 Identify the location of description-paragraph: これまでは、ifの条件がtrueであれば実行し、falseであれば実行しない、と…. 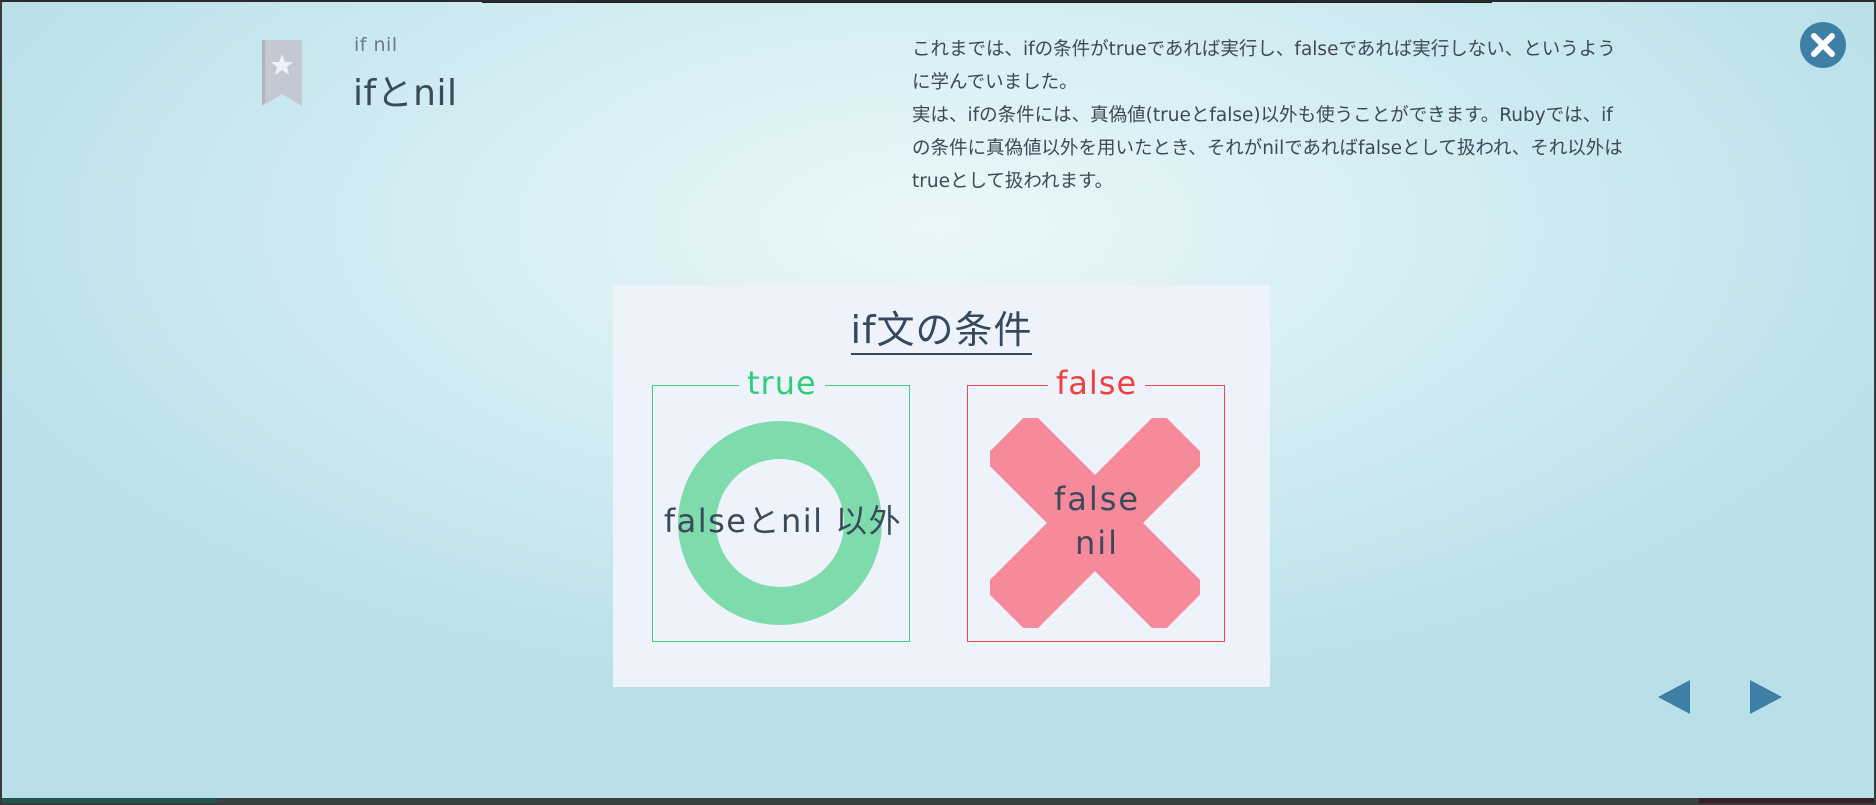
(1264, 66).